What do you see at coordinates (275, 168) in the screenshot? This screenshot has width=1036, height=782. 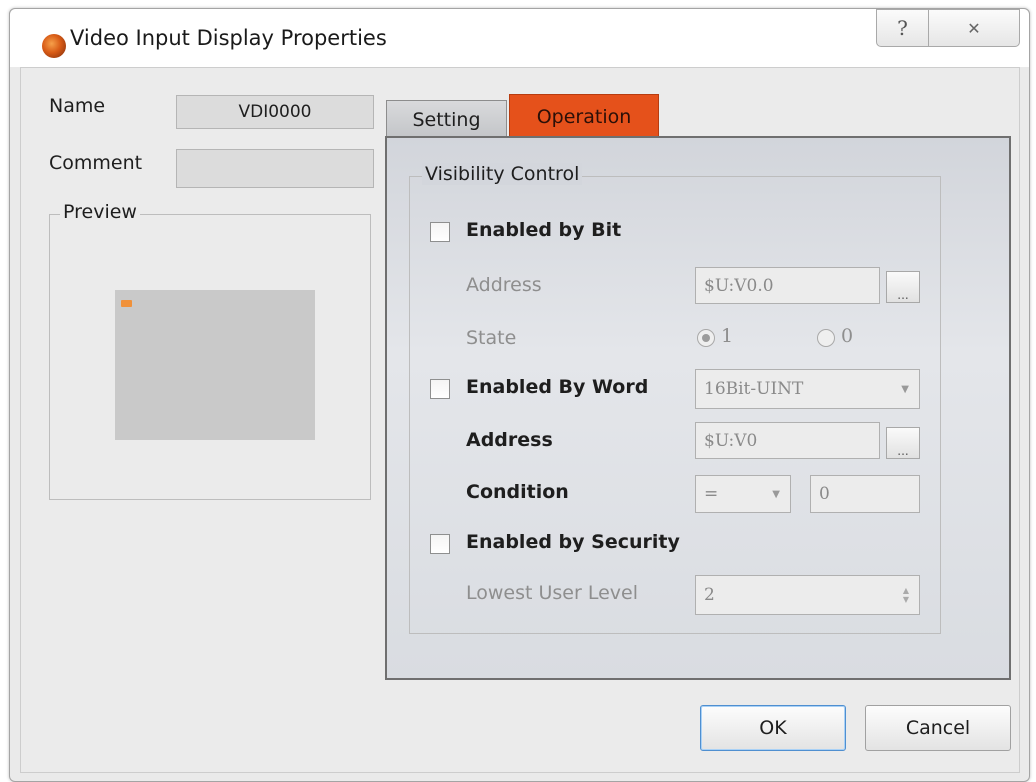 I see `comment-field` at bounding box center [275, 168].